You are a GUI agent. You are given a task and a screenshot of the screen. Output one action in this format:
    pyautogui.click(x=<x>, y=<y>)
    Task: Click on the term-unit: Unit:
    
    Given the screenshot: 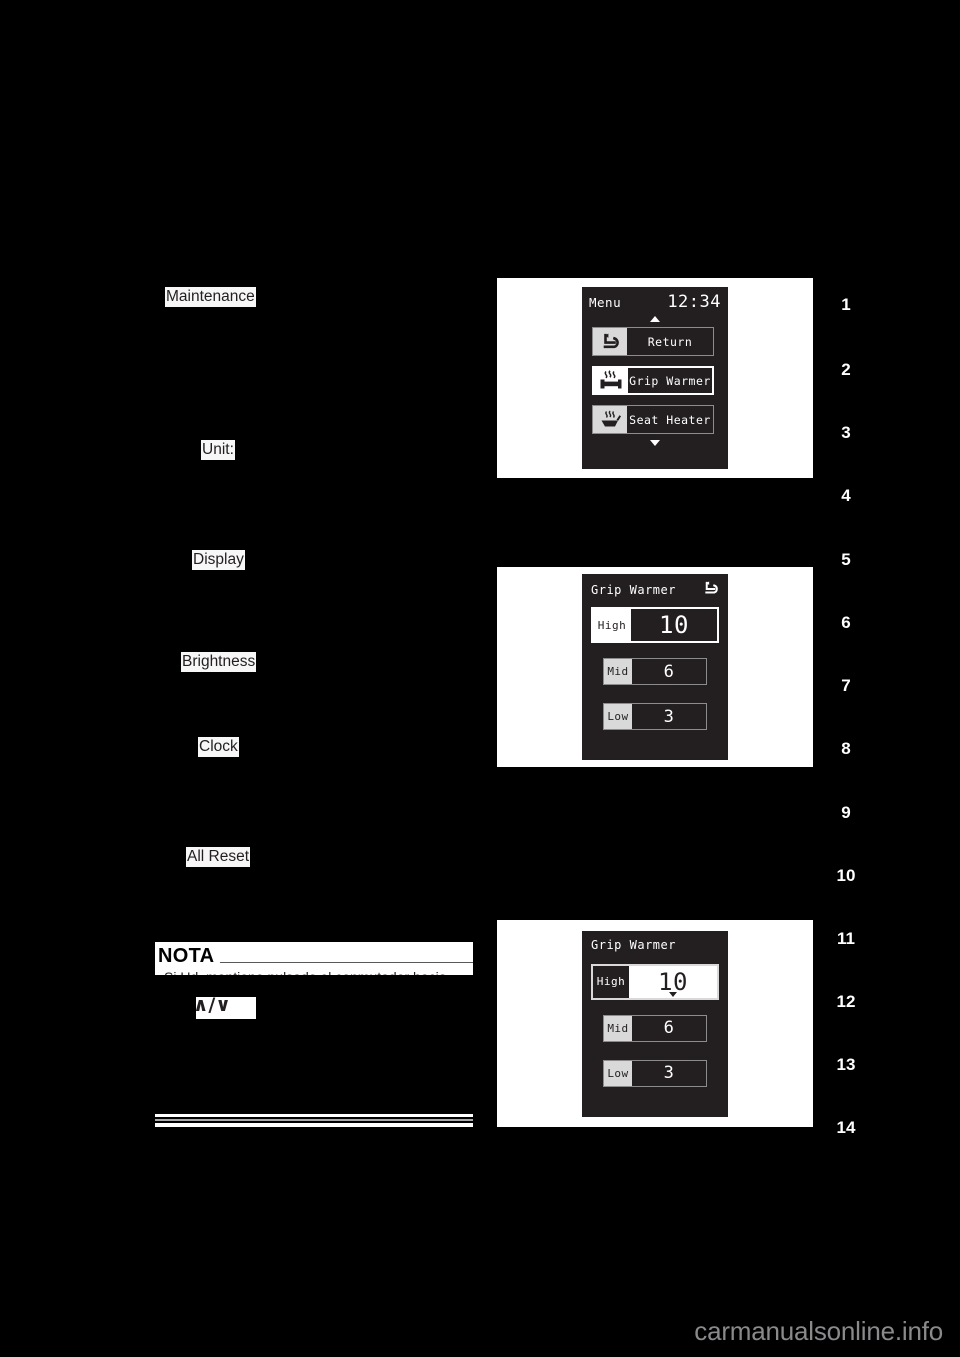 What is the action you would take?
    pyautogui.click(x=218, y=450)
    